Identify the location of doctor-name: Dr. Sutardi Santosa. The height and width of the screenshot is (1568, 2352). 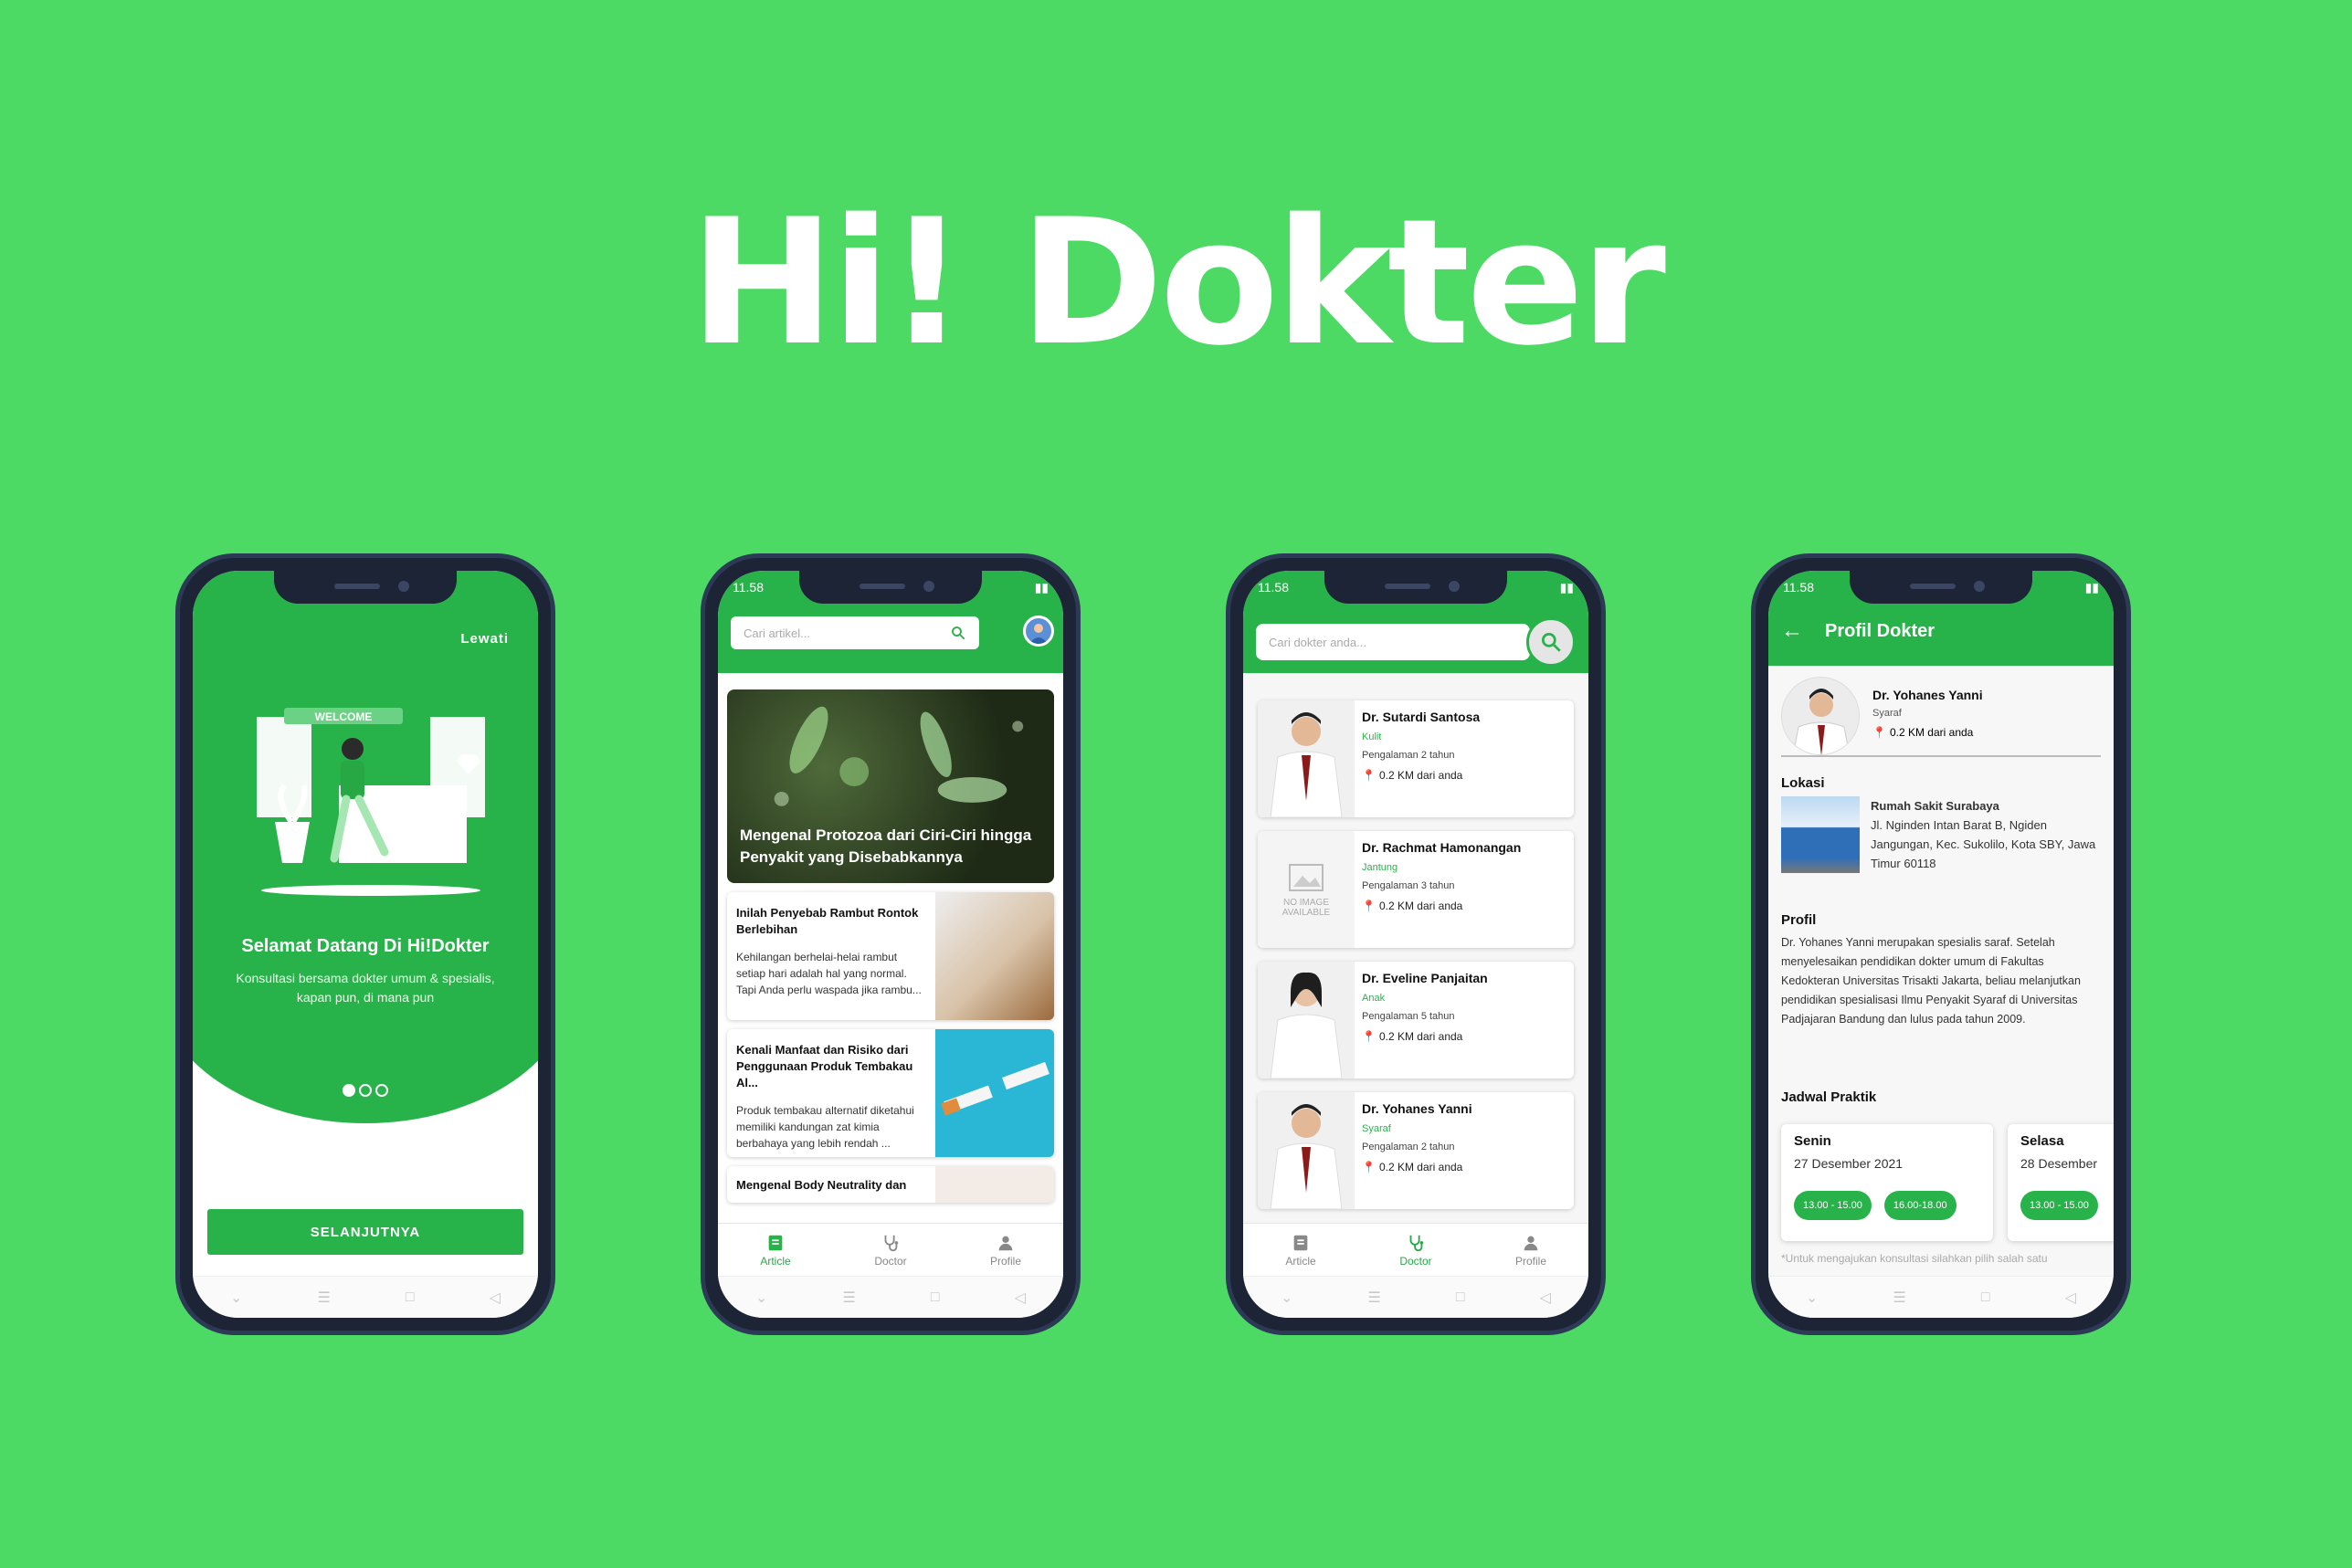
(1421, 717).